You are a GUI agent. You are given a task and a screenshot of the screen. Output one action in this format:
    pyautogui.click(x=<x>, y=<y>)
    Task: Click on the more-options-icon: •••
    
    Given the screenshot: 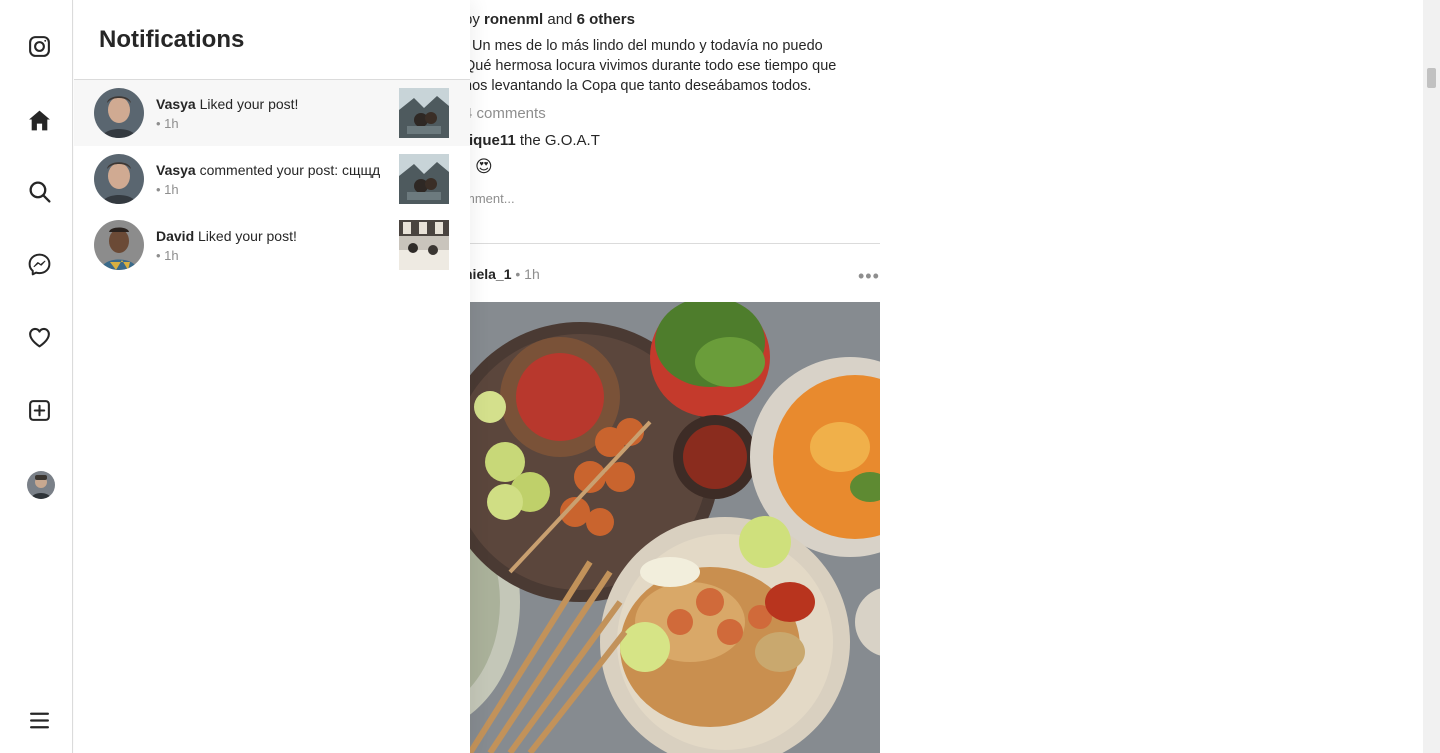 What is the action you would take?
    pyautogui.click(x=869, y=276)
    